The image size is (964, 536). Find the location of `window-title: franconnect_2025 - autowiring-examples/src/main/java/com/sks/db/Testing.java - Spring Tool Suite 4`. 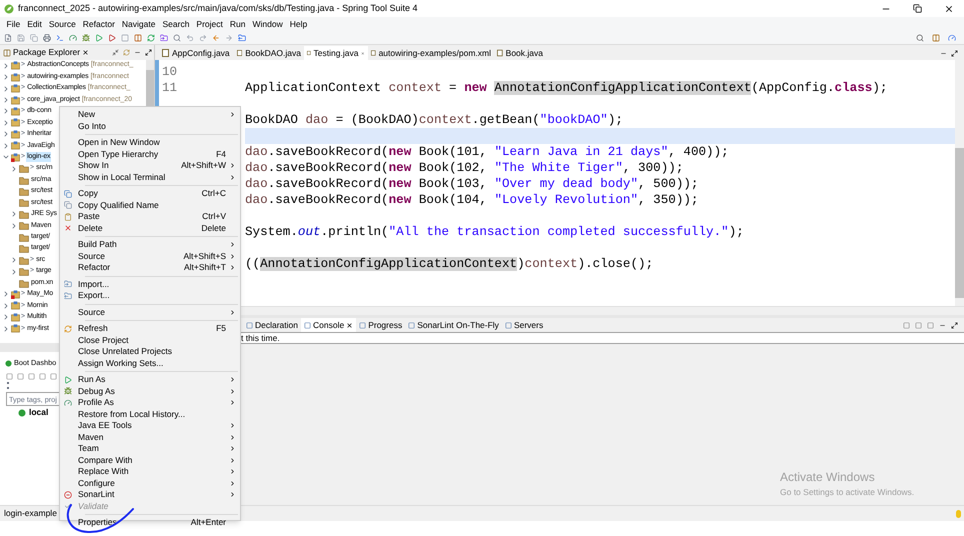

window-title: franconnect_2025 - autowiring-examples/src/main/java/com/sks/db/Testing.java - Spring Tool Suite 4 is located at coordinates (218, 8).